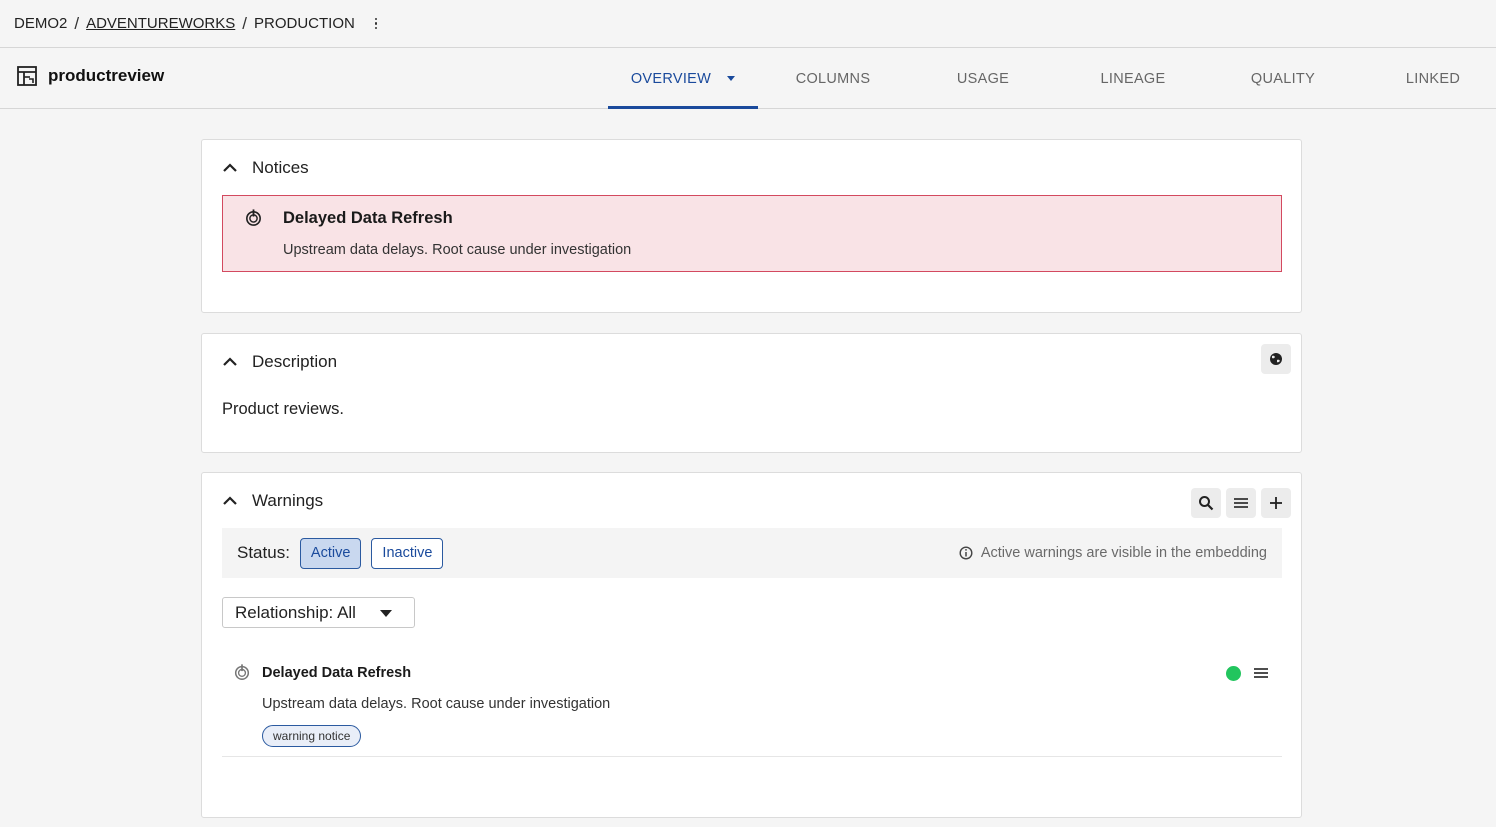 The height and width of the screenshot is (827, 1496). I want to click on globe-button, so click(1276, 359).